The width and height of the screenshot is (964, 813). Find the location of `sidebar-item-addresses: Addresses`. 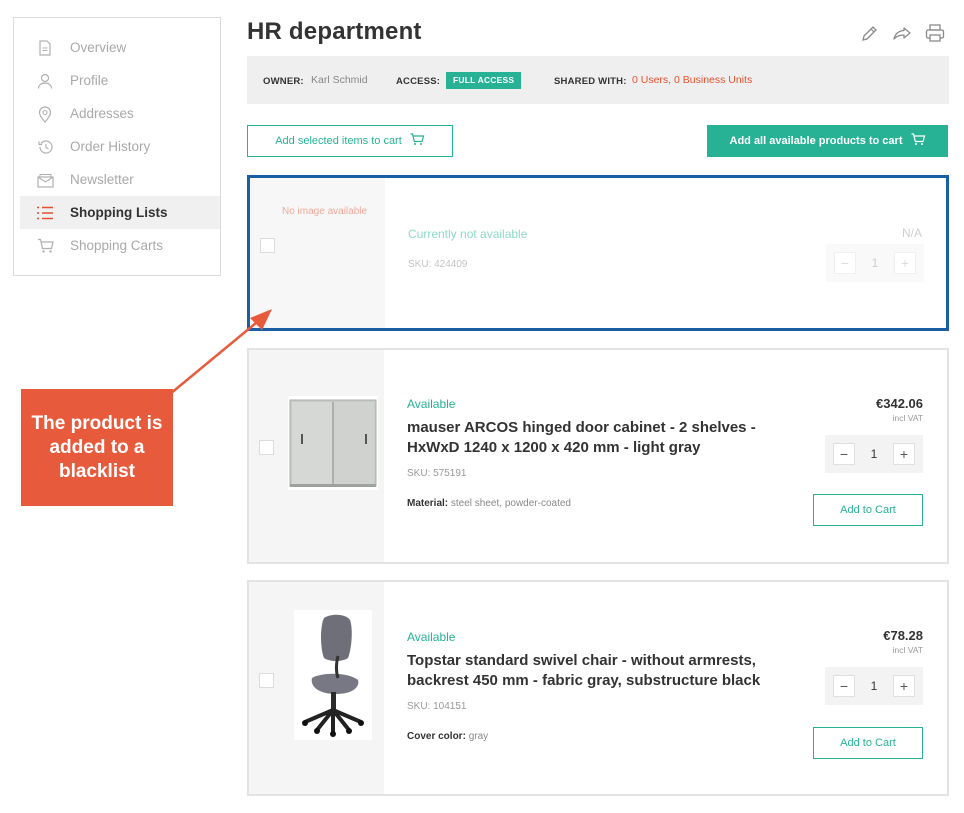

sidebar-item-addresses: Addresses is located at coordinates (120, 113).